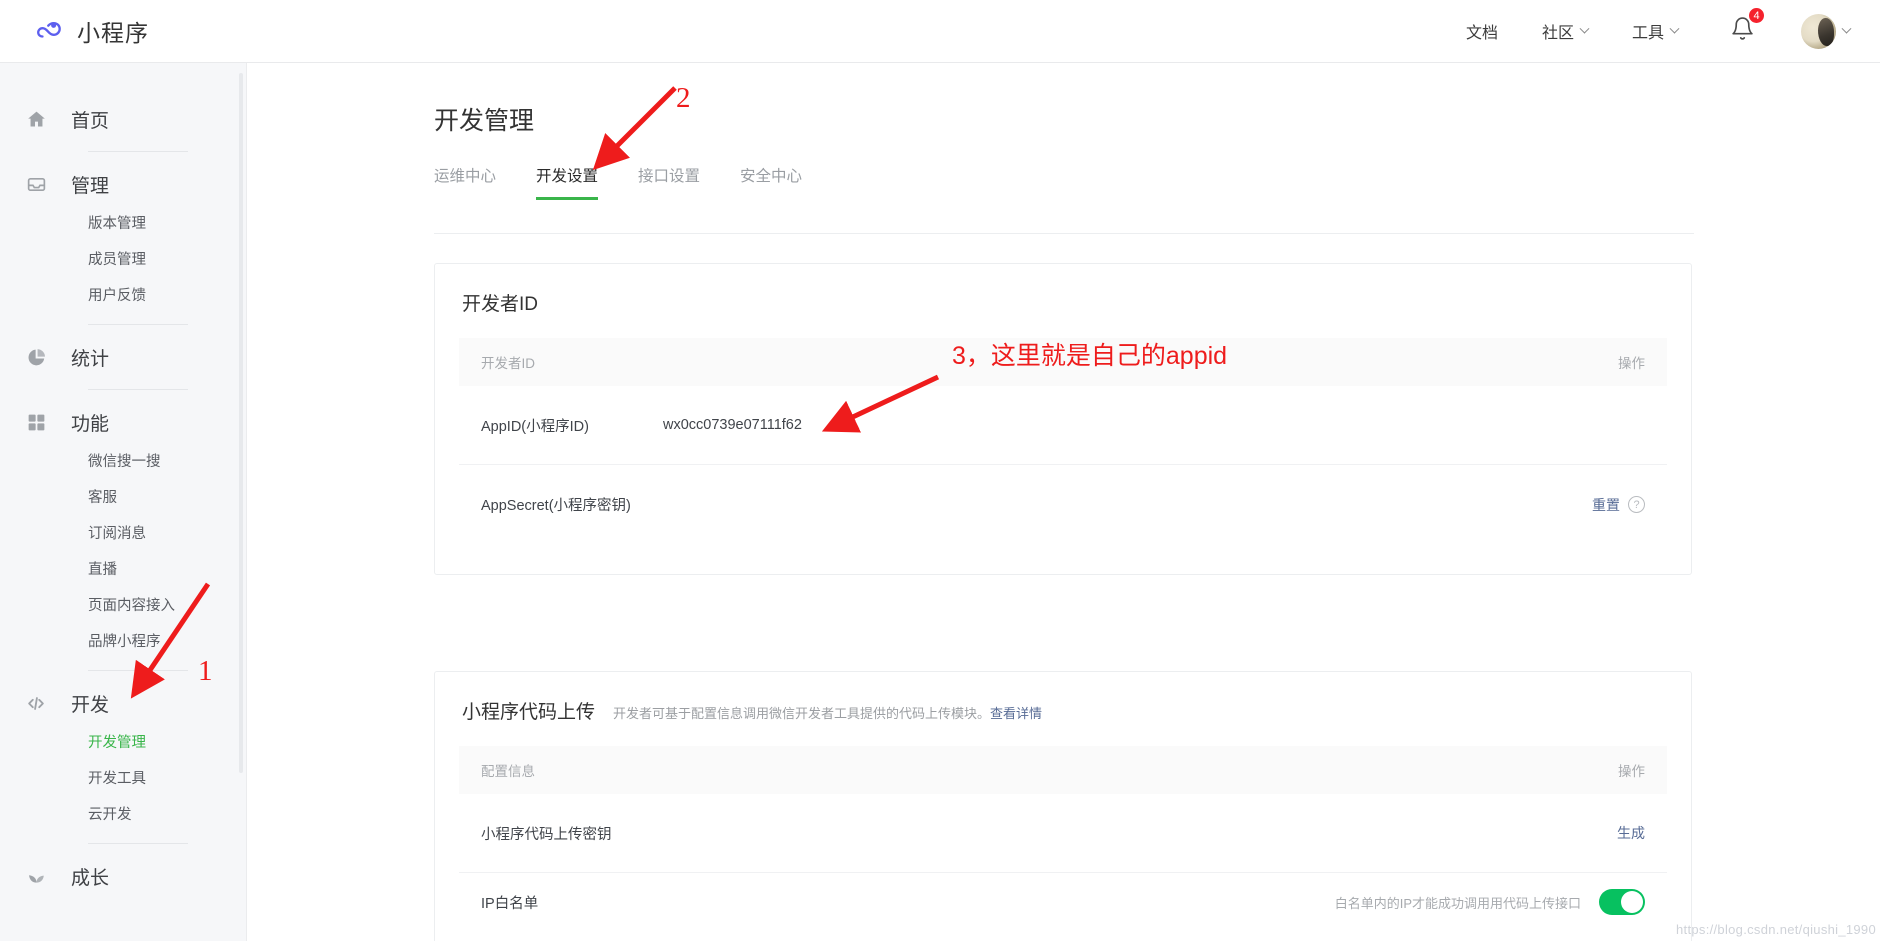 The width and height of the screenshot is (1880, 941). I want to click on row-label: AppSecret(小程序密钥), so click(556, 506).